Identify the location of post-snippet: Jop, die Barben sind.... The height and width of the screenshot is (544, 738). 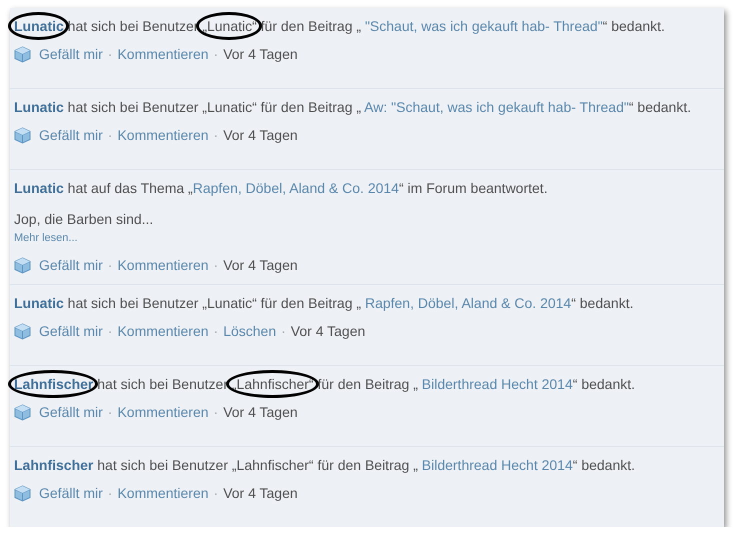
(84, 219).